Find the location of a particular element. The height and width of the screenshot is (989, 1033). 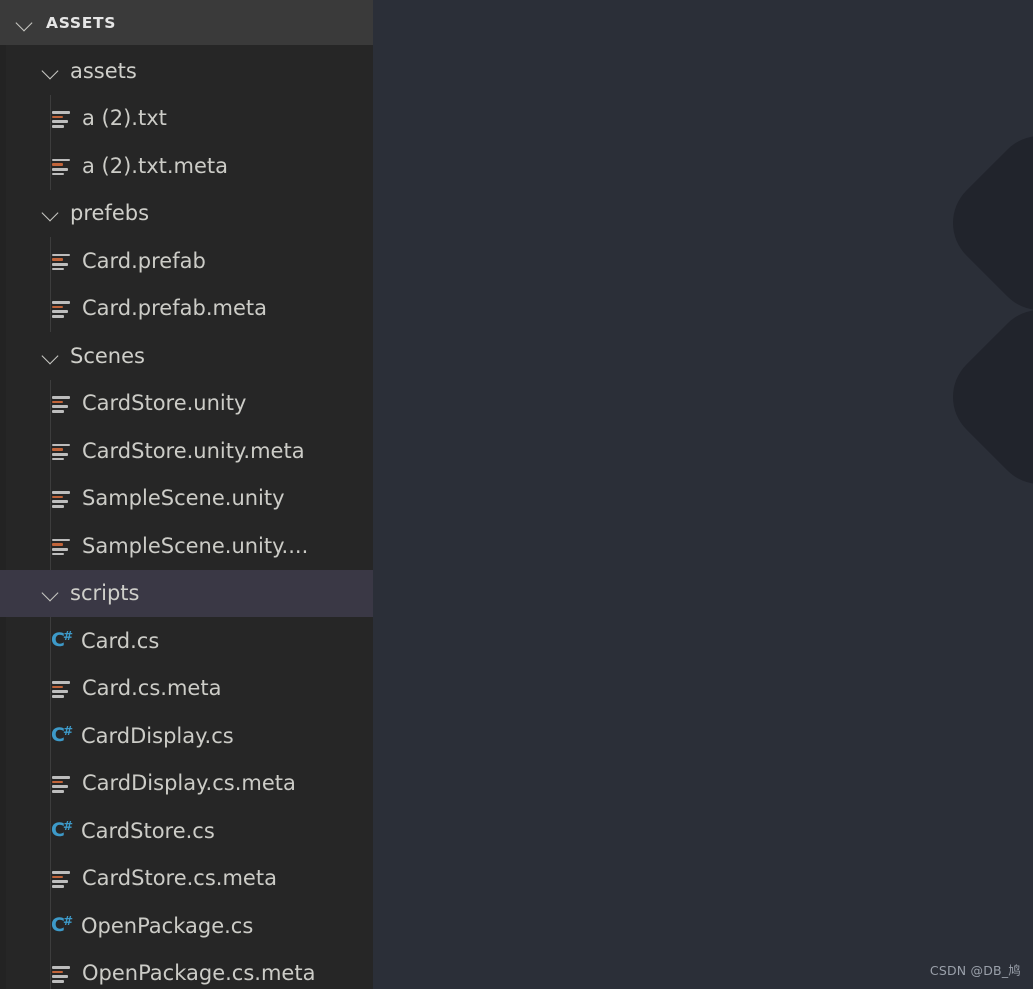

tree-folder-row: Scenes is located at coordinates (186, 356).